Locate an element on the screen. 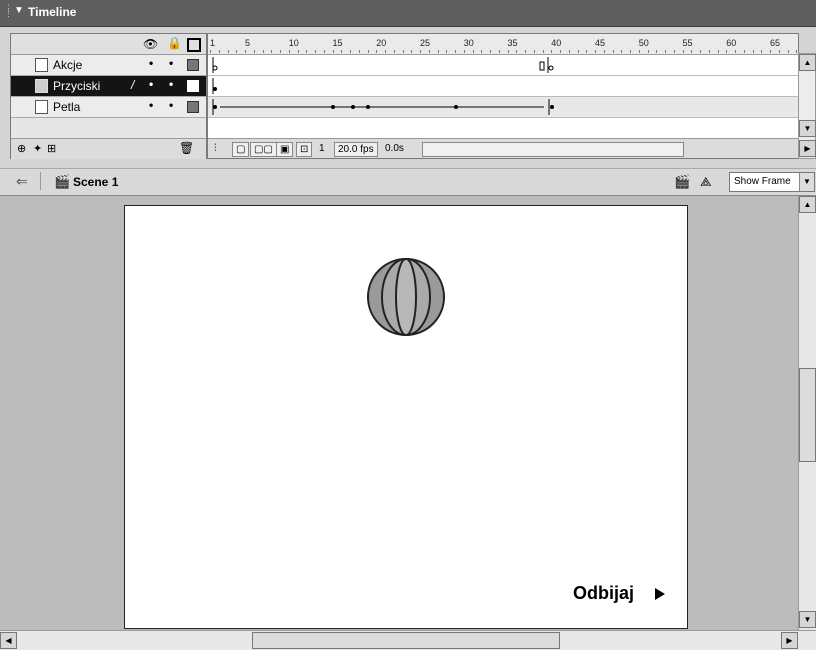 The width and height of the screenshot is (816, 650). ruler-tick: 10 is located at coordinates (293, 43).